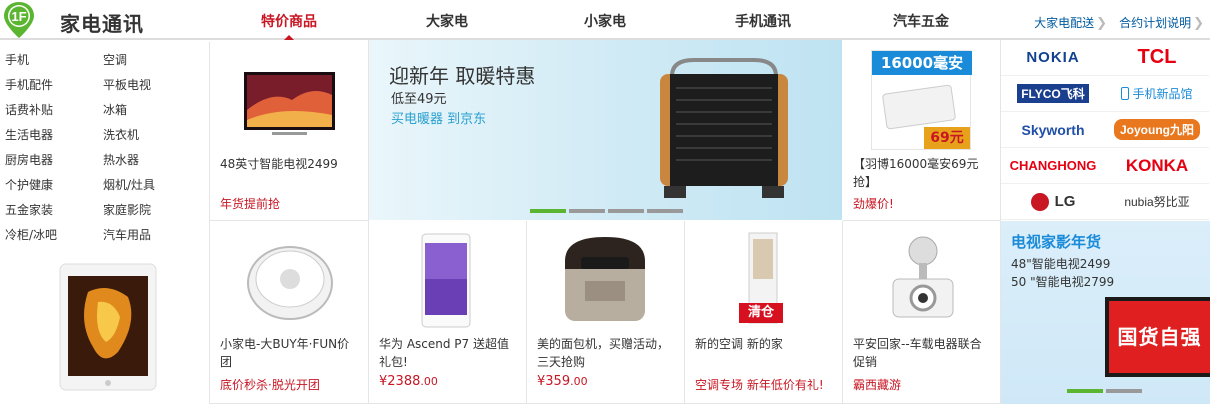  I want to click on product-promo: 劲爆价!, so click(873, 203).